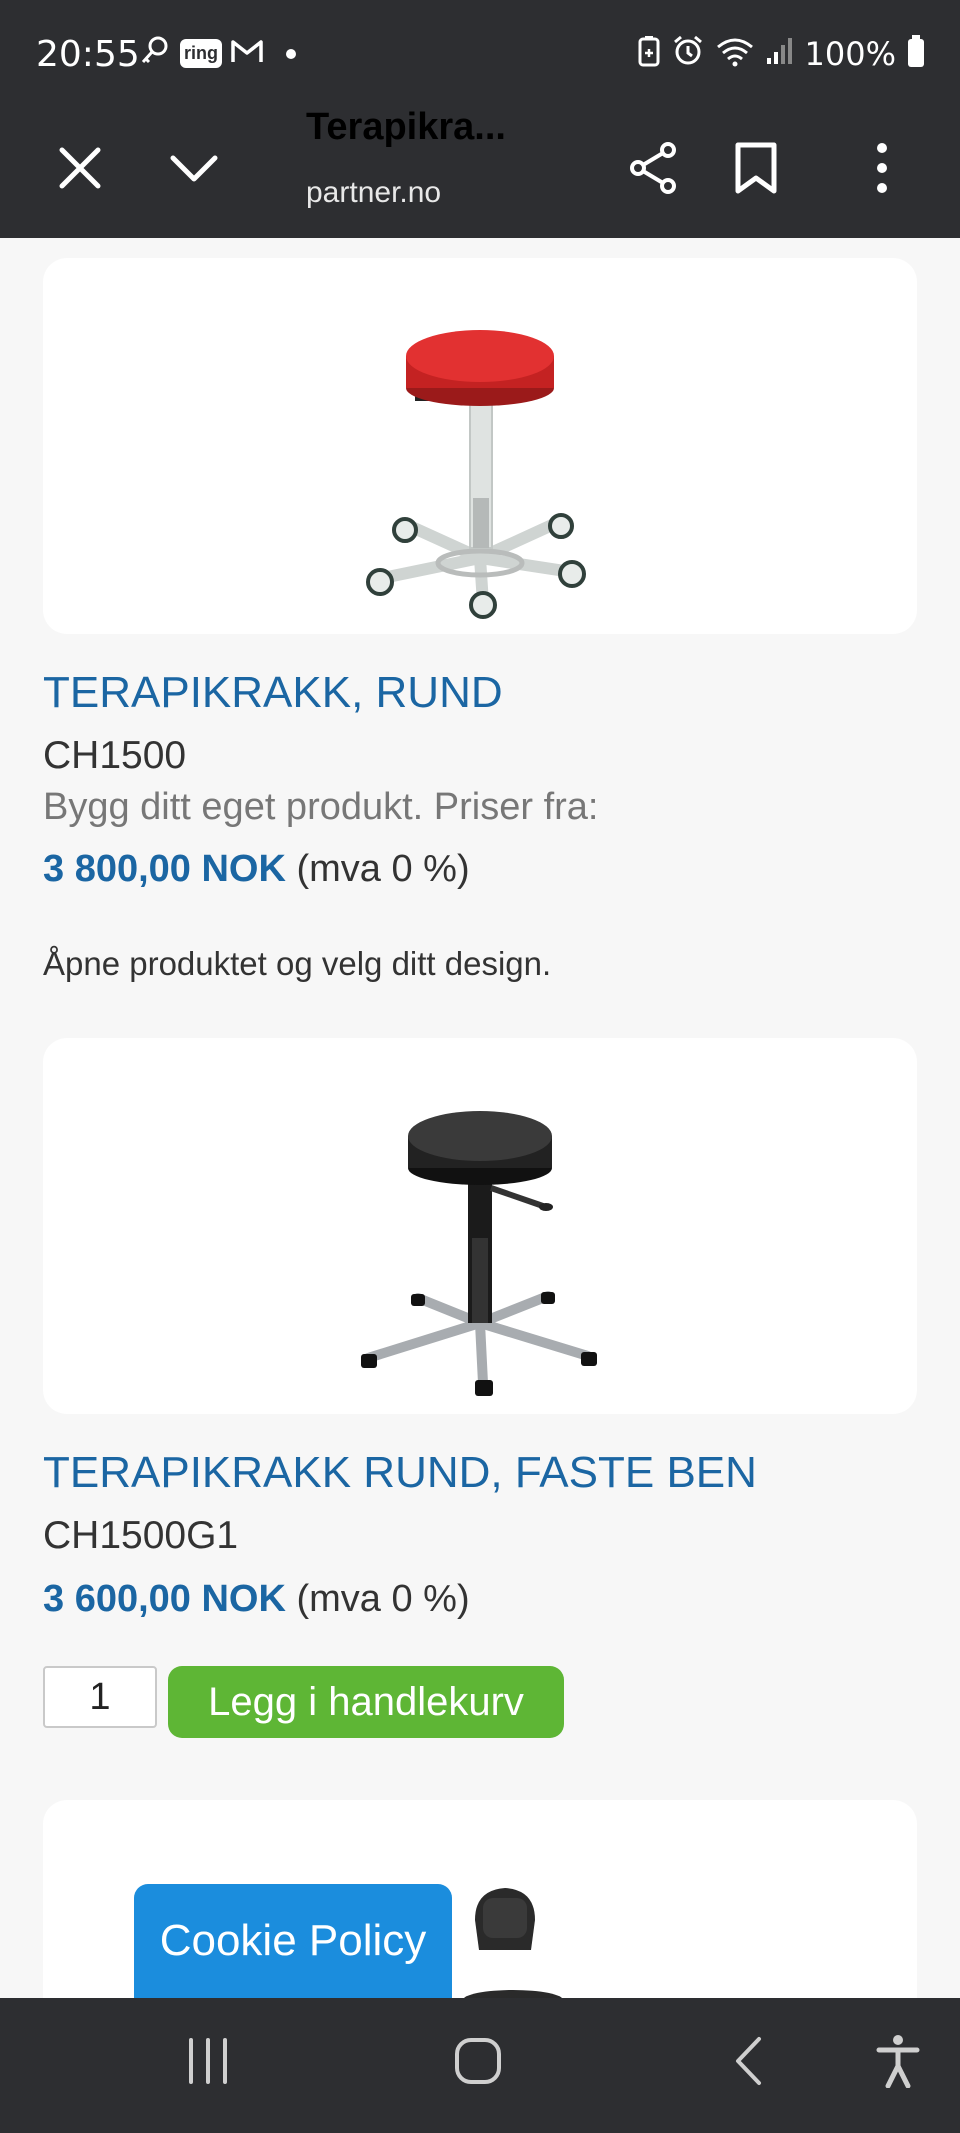  Describe the element at coordinates (688, 53) in the screenshot. I see `alarm-icon` at that location.